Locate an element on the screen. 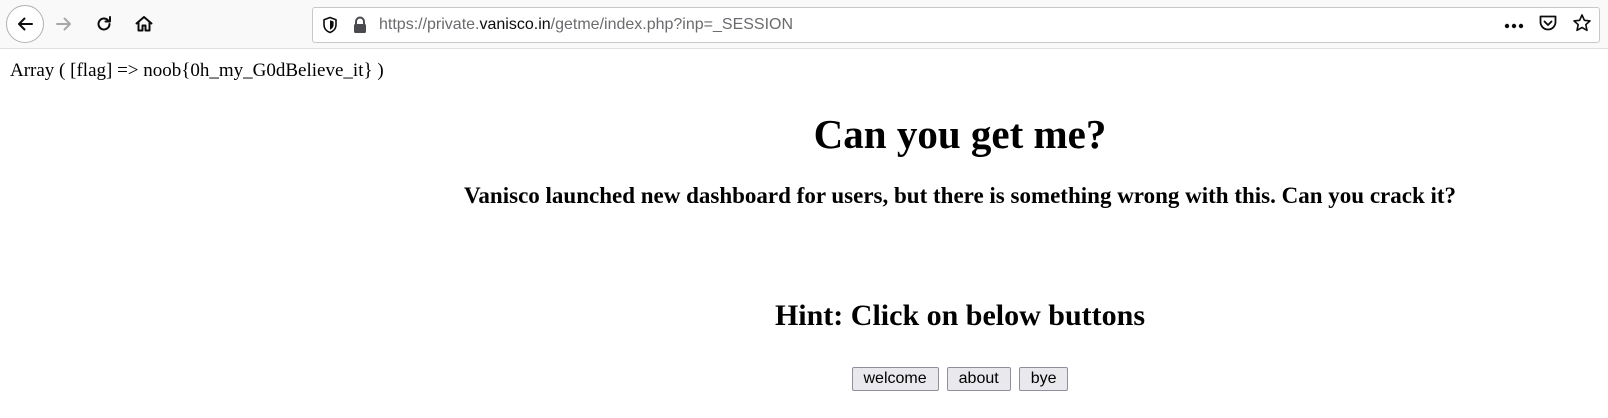  page-actions-button is located at coordinates (1514, 25).